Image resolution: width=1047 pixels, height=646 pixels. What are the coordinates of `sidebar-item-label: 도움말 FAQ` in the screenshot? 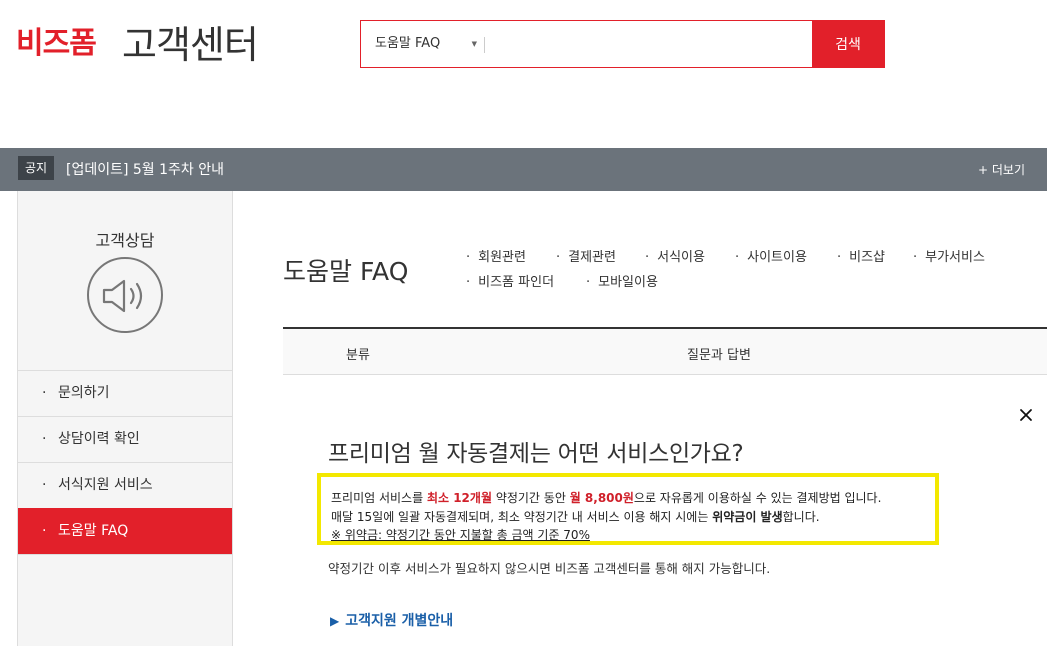 It's located at (93, 531).